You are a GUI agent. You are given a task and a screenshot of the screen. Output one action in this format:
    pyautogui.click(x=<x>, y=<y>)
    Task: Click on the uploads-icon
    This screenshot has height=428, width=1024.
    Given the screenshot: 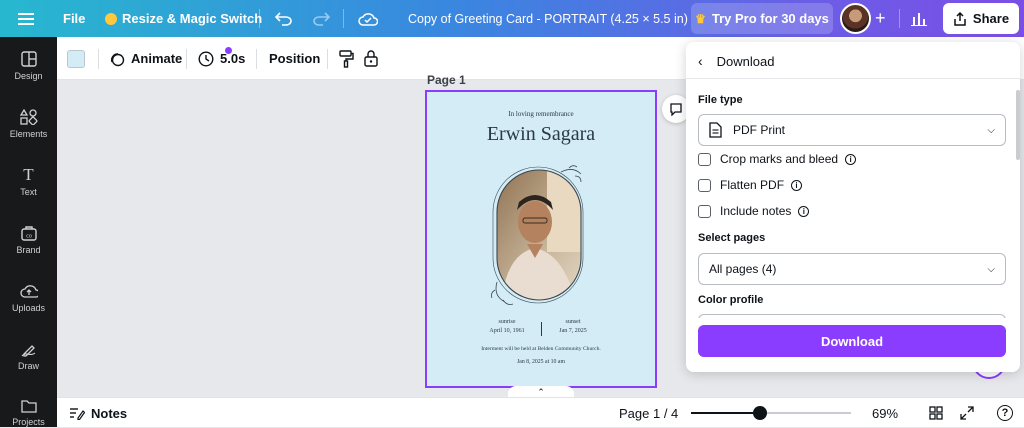 What is the action you would take?
    pyautogui.click(x=28, y=291)
    